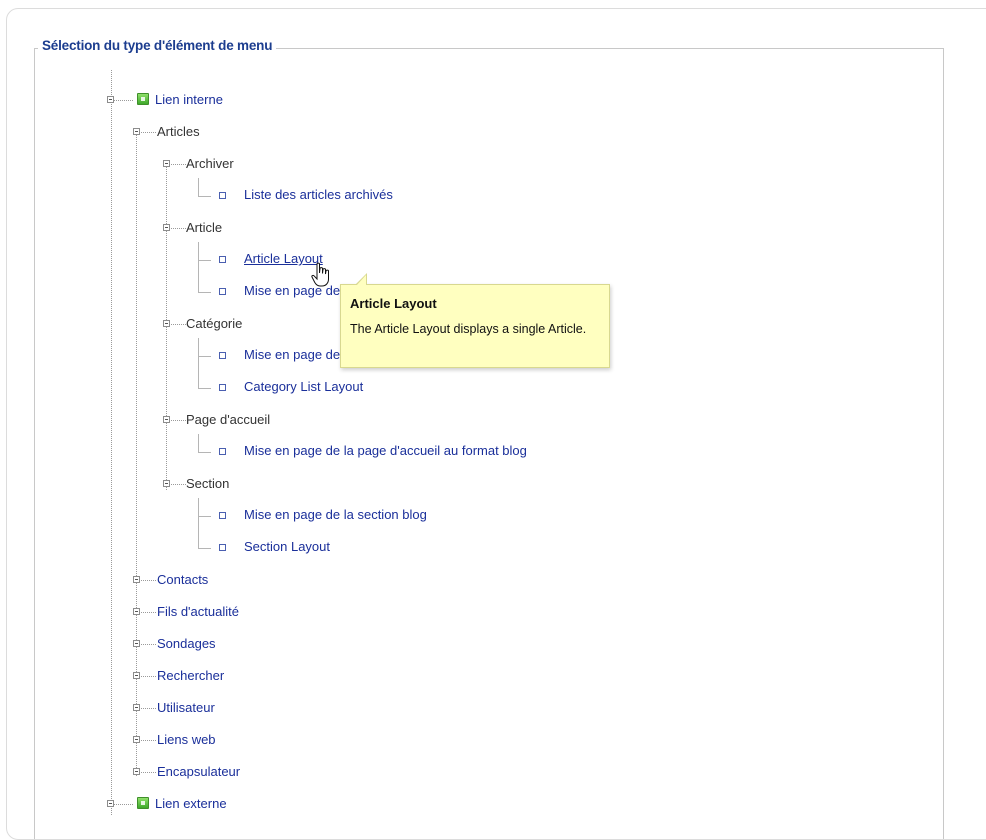  Describe the element at coordinates (204, 228) in the screenshot. I see `tree-node-article: Article` at that location.